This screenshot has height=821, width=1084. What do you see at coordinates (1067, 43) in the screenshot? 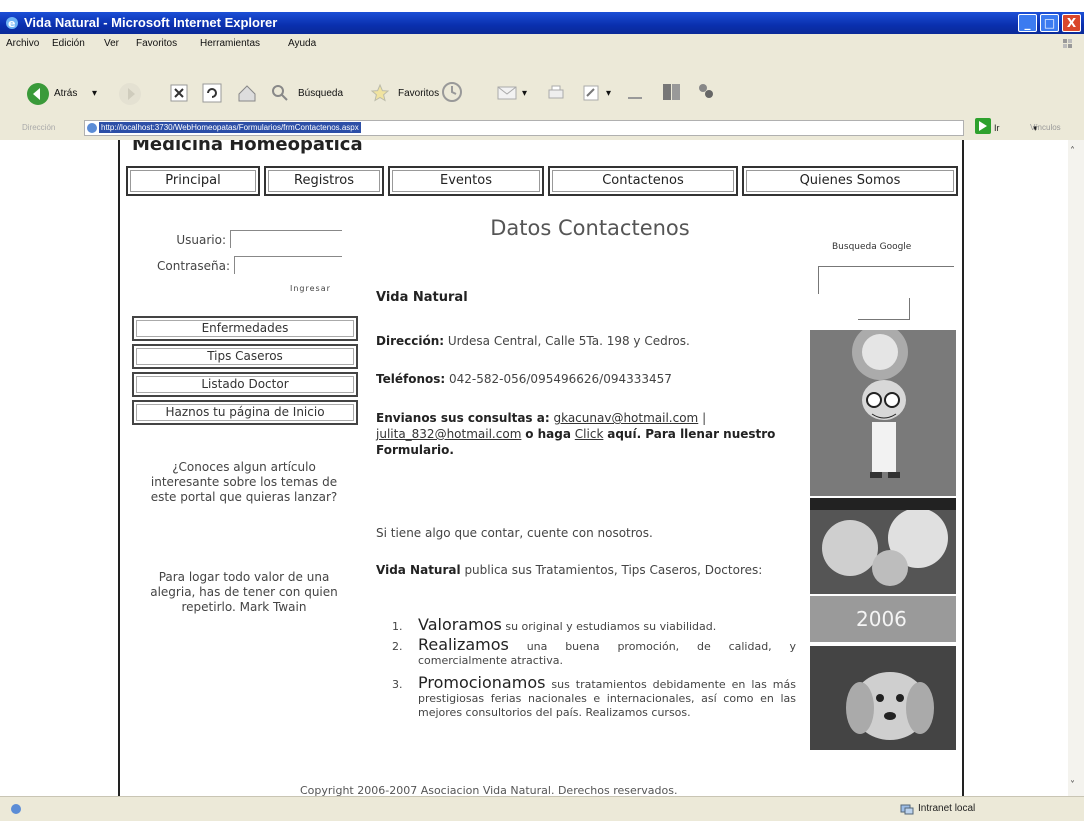
I see `windows-flag-icon` at bounding box center [1067, 43].